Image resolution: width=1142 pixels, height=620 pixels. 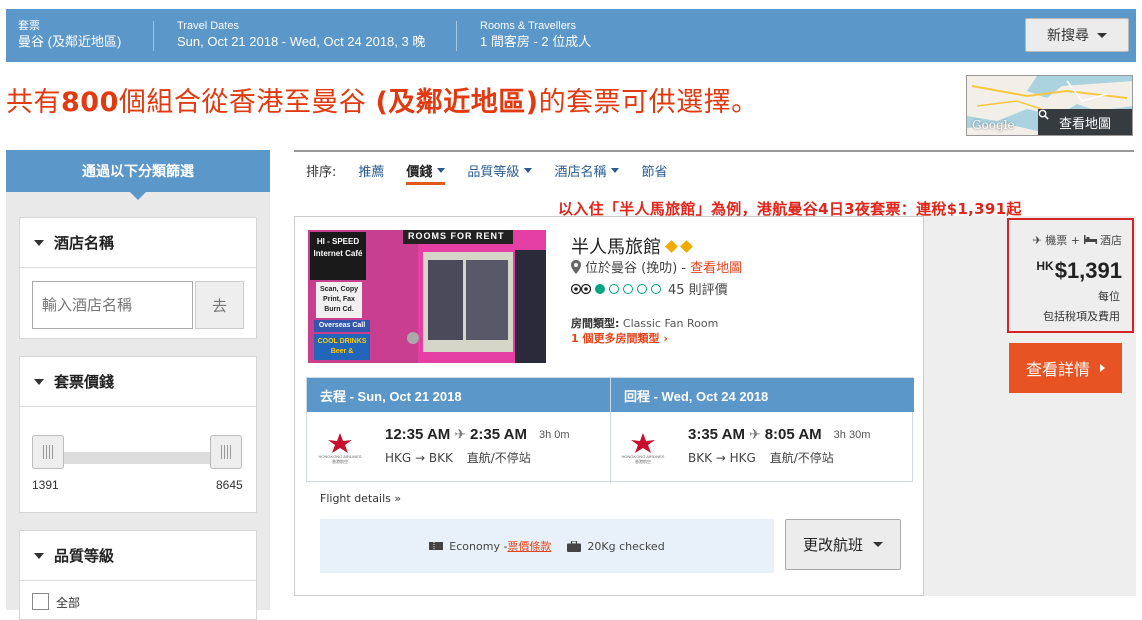 I want to click on price-slider-max-handle, so click(x=226, y=452).